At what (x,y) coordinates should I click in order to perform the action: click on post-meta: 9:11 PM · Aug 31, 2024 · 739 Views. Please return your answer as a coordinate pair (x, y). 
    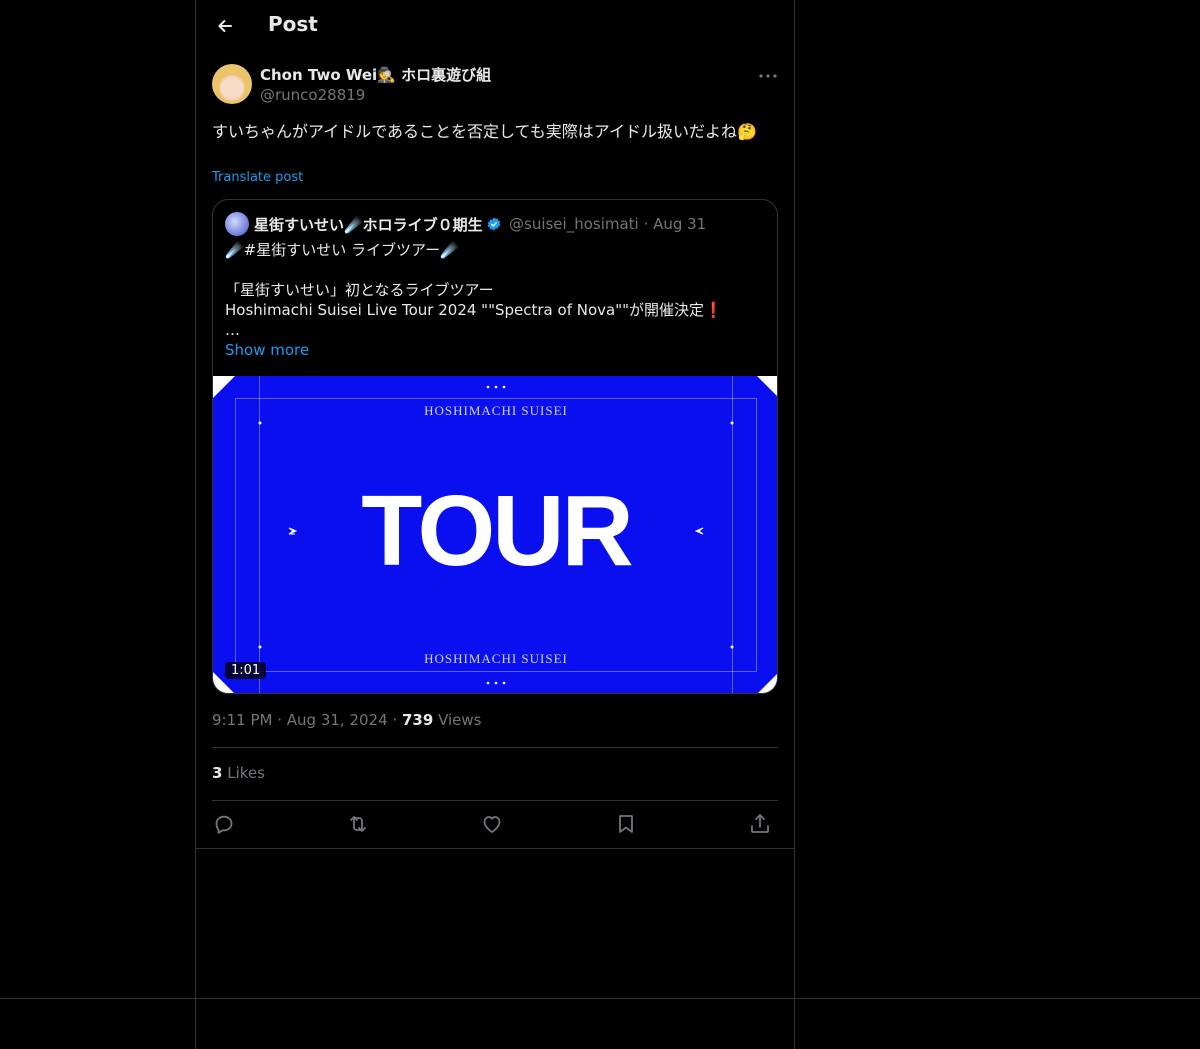
    Looking at the image, I should click on (347, 720).